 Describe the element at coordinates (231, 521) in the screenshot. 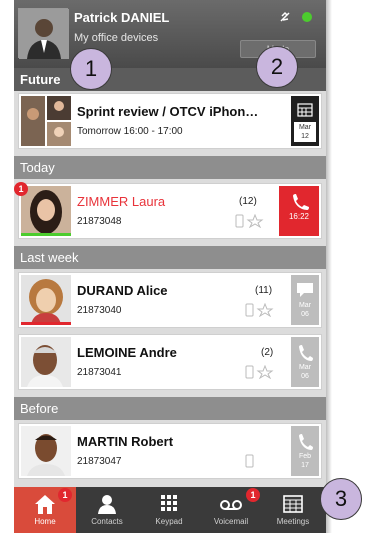

I see `tab-label: Voicemail` at that location.